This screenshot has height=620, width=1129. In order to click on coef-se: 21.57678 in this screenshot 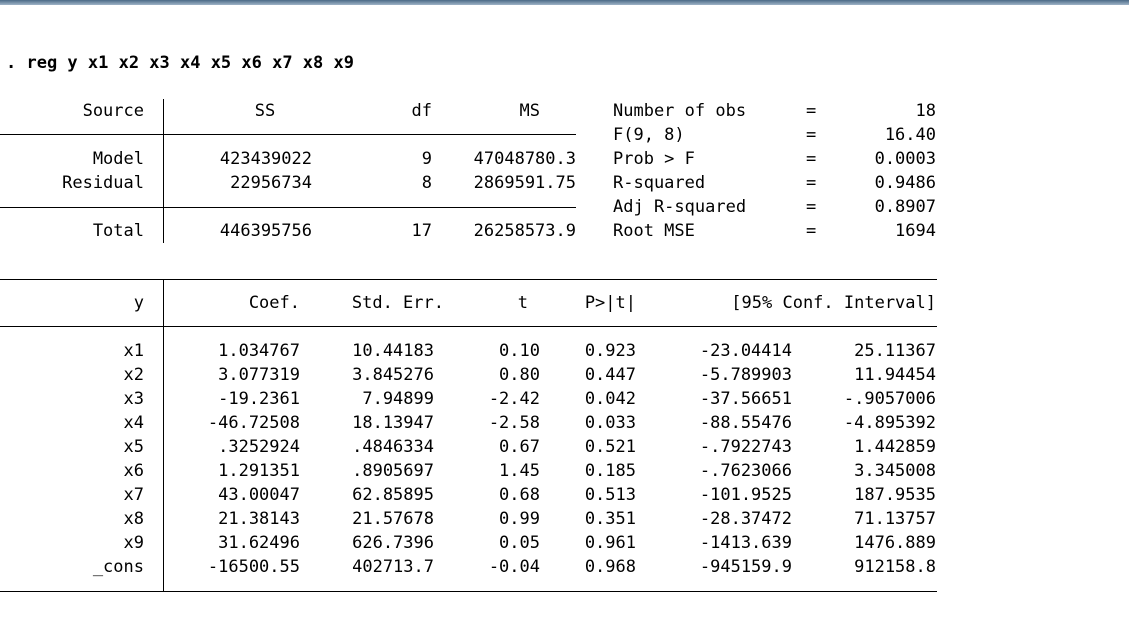, I will do `click(393, 519)`.